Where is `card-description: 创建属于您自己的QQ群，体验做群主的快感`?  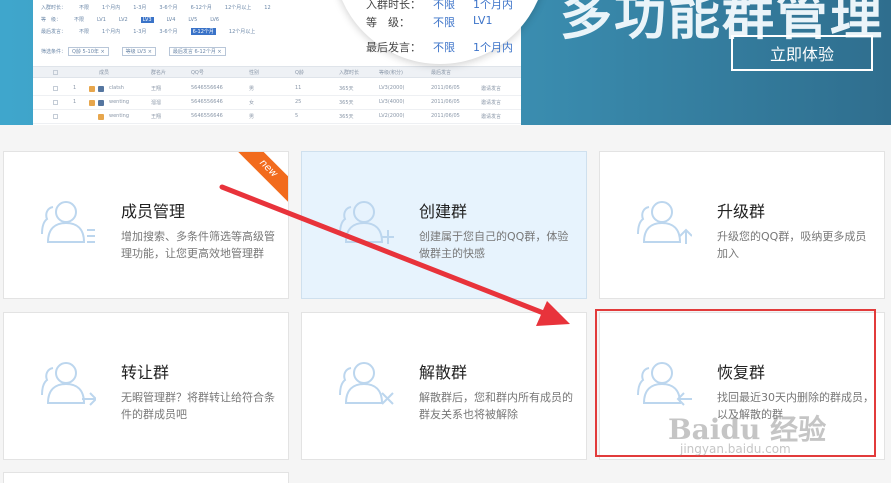
card-description: 创建属于您自己的QQ群，体验做群主的快感 is located at coordinates (494, 245).